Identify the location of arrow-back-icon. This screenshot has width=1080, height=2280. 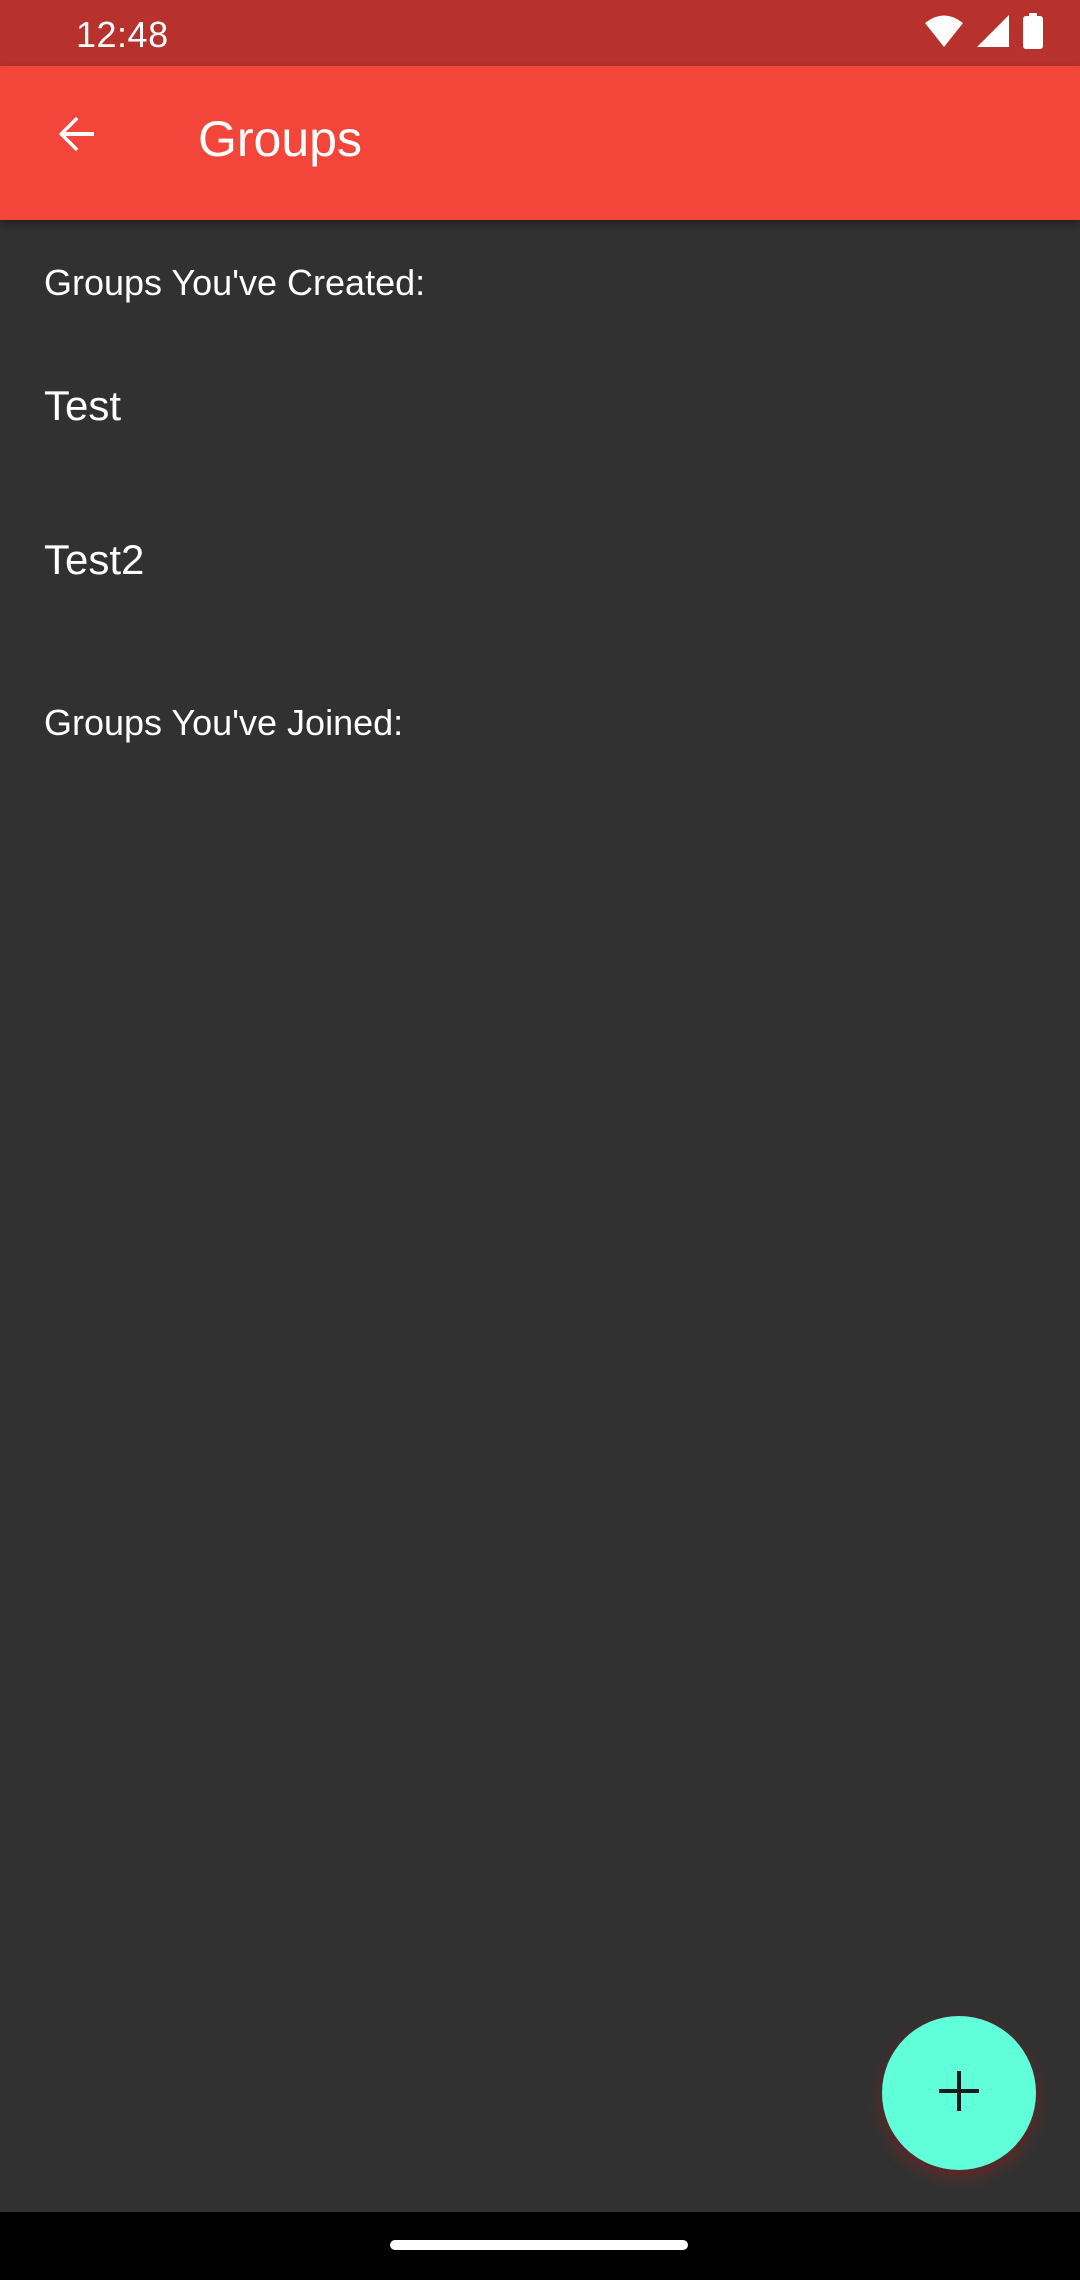
(76, 136).